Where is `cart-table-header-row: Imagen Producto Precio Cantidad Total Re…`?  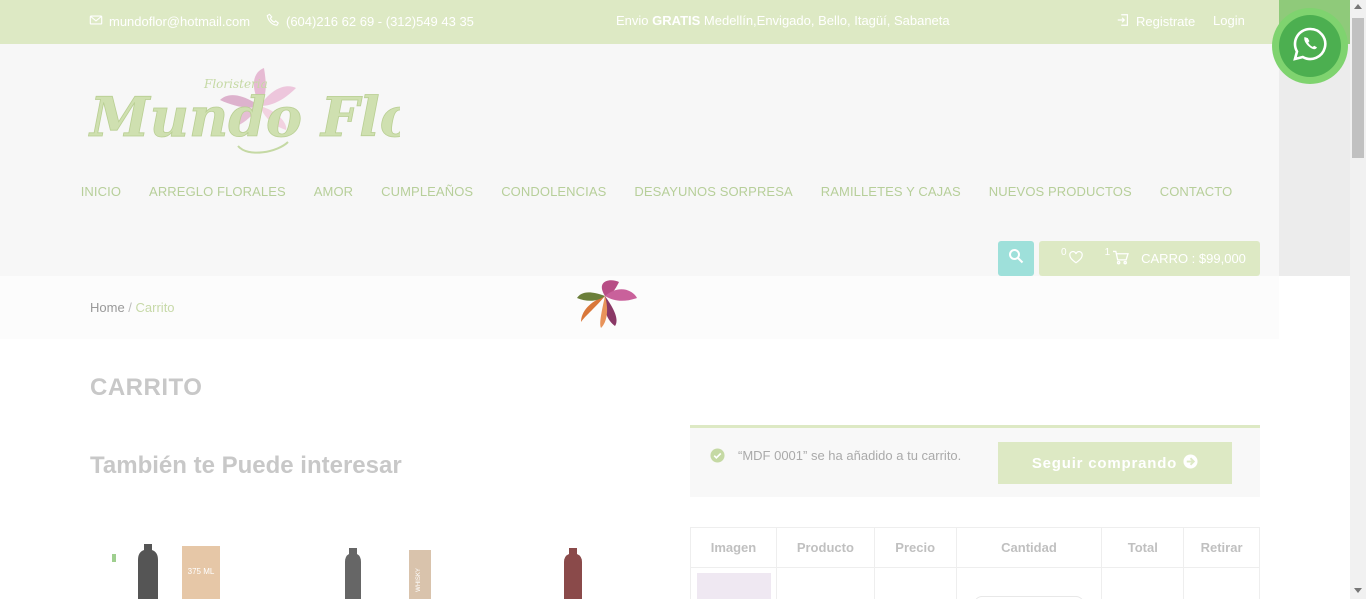
cart-table-header-row: Imagen Producto Precio Cantidad Total Re… is located at coordinates (975, 547).